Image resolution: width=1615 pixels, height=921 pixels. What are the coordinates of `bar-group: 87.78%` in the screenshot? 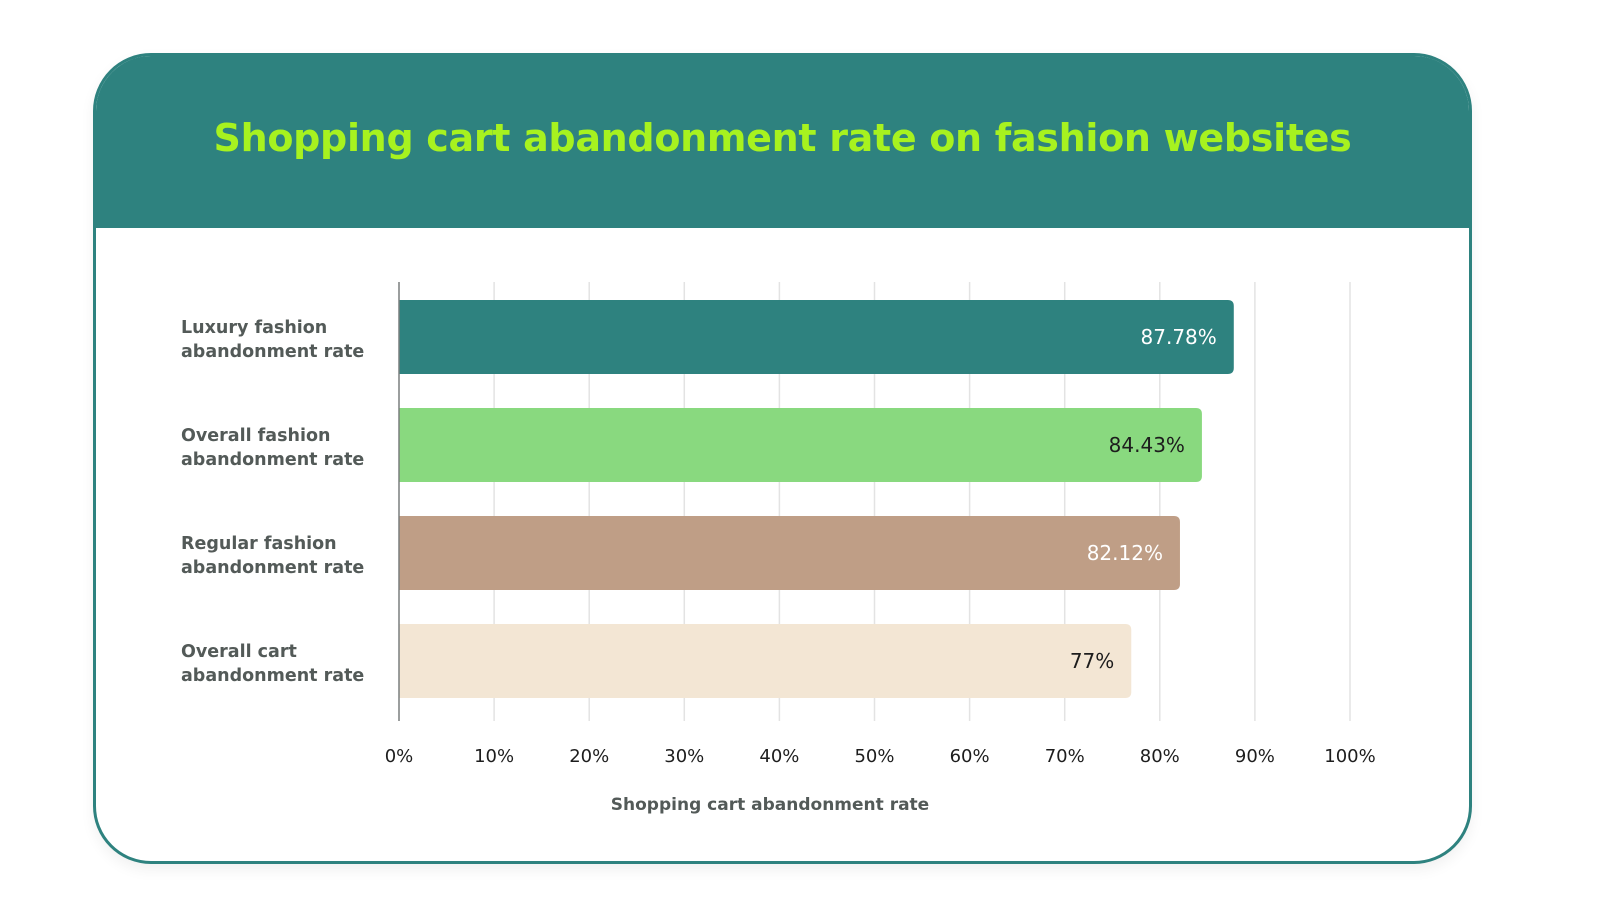 It's located at (816, 337).